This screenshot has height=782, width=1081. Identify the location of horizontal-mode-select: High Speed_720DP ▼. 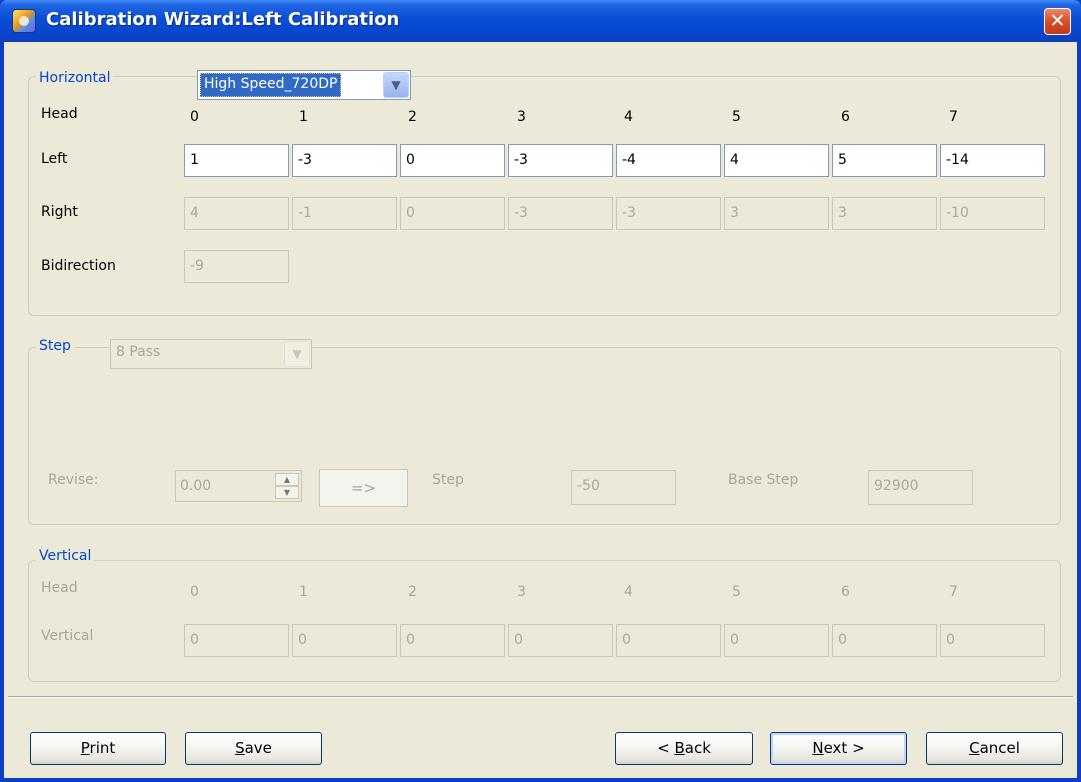
(304, 85).